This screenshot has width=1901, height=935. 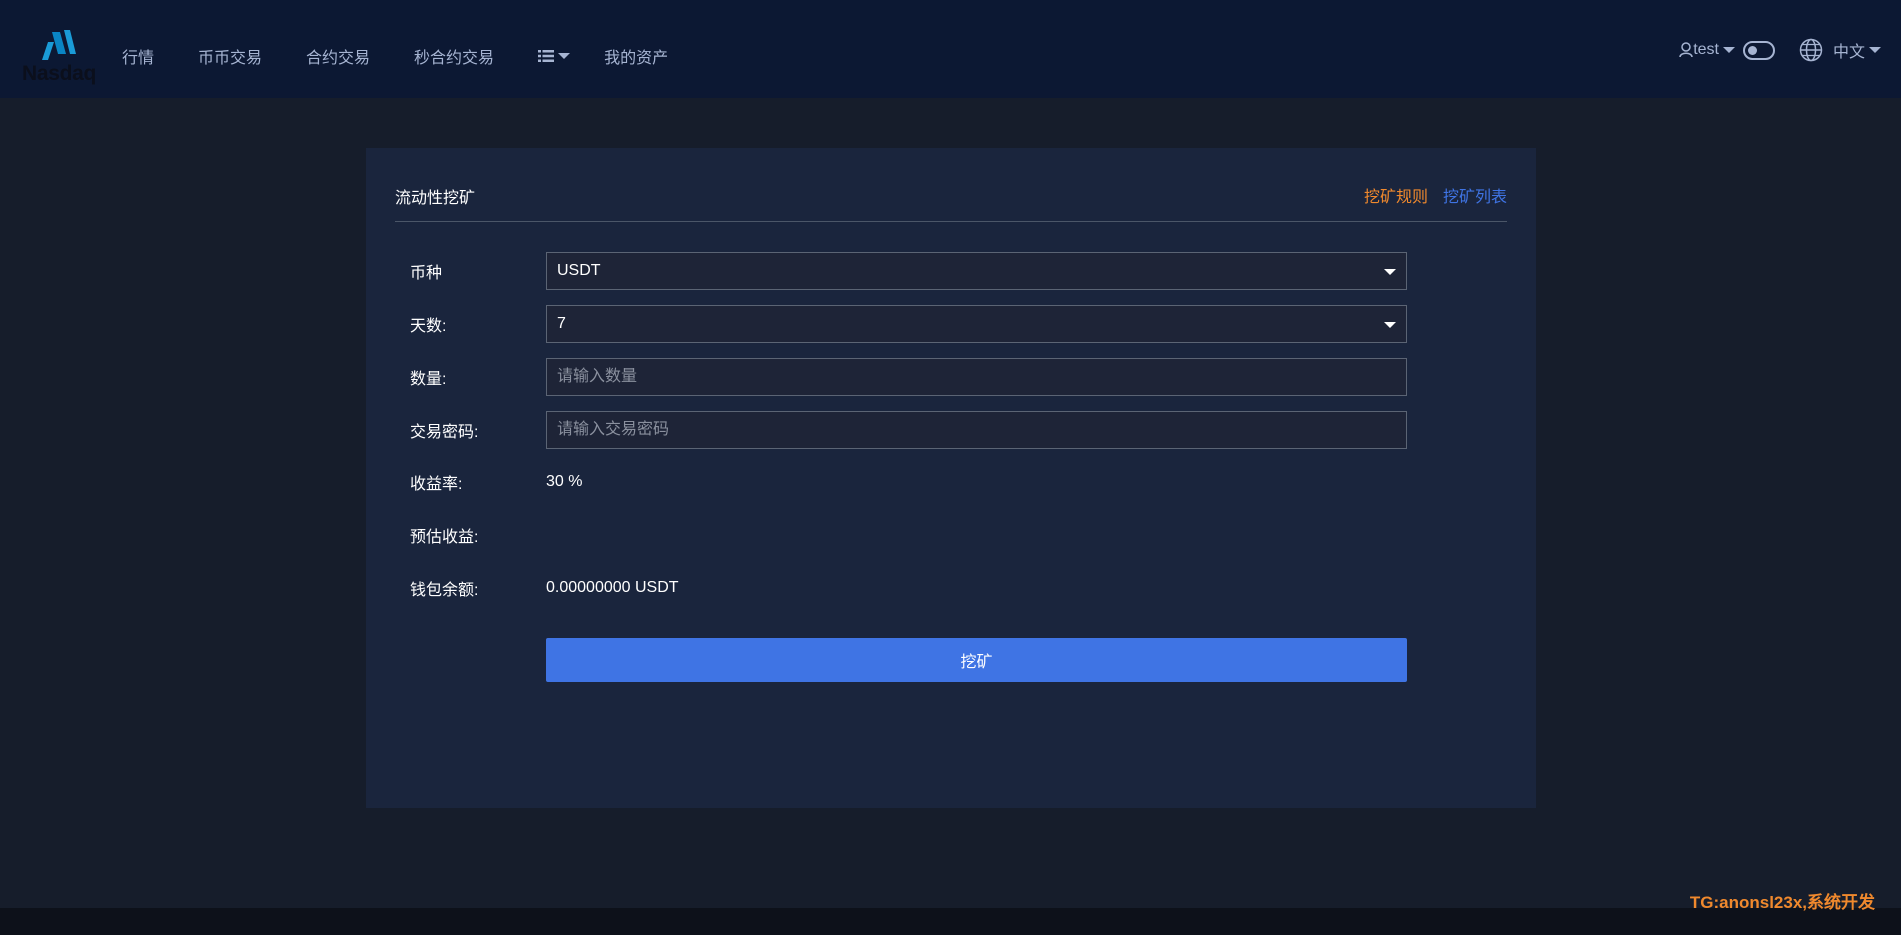 I want to click on user-menu: test, so click(x=1707, y=50).